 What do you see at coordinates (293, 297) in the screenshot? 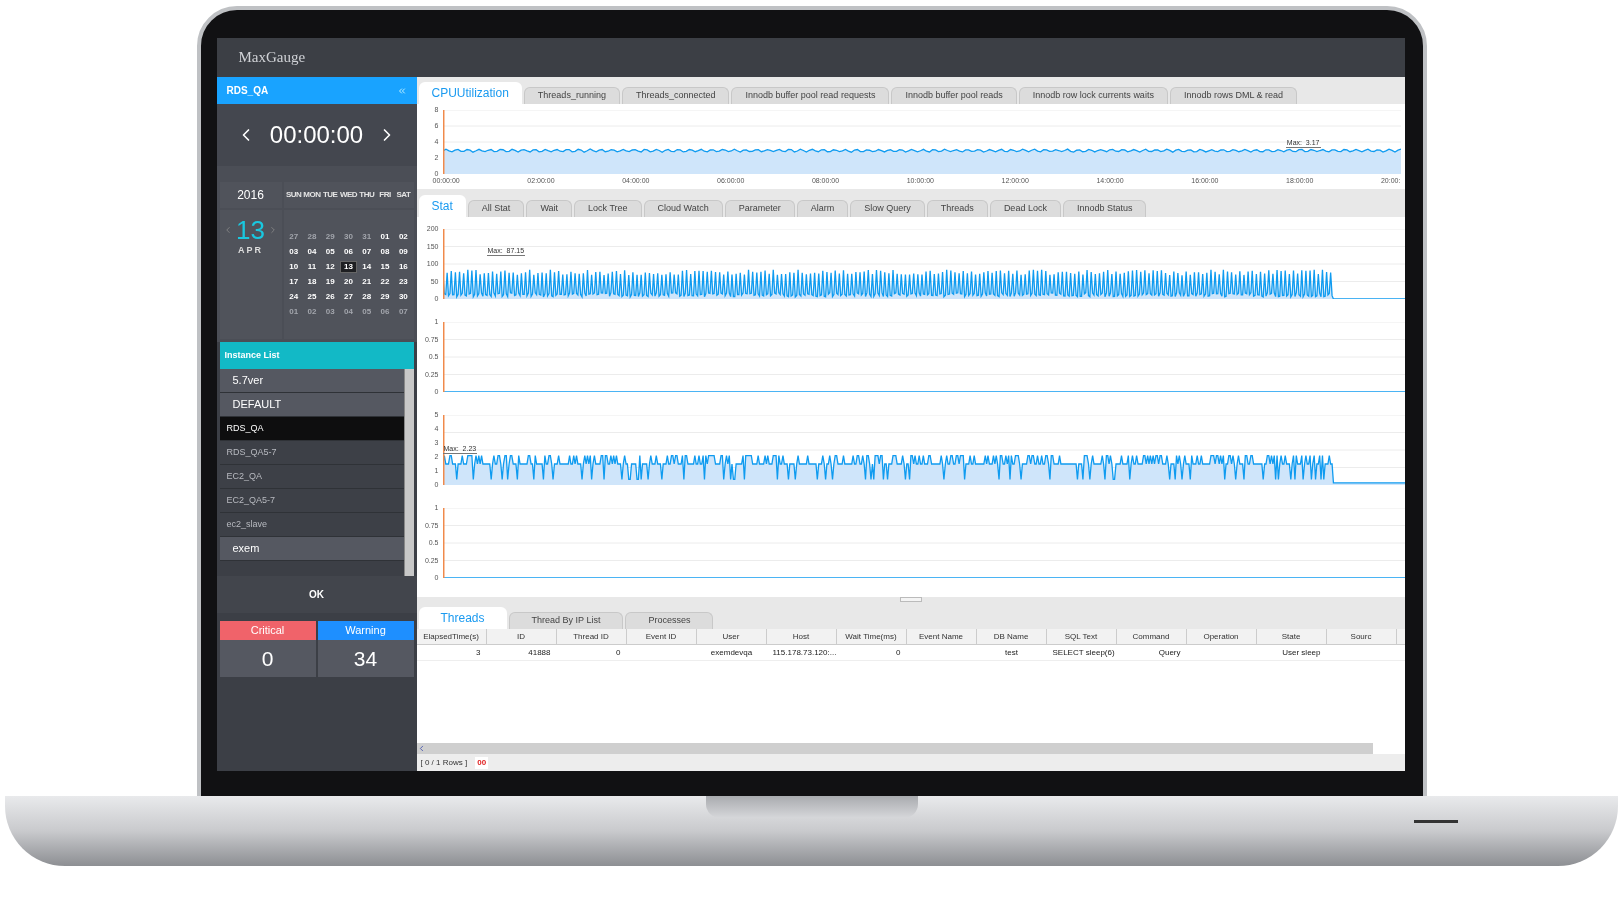
I see `calendar-date: 24` at bounding box center [293, 297].